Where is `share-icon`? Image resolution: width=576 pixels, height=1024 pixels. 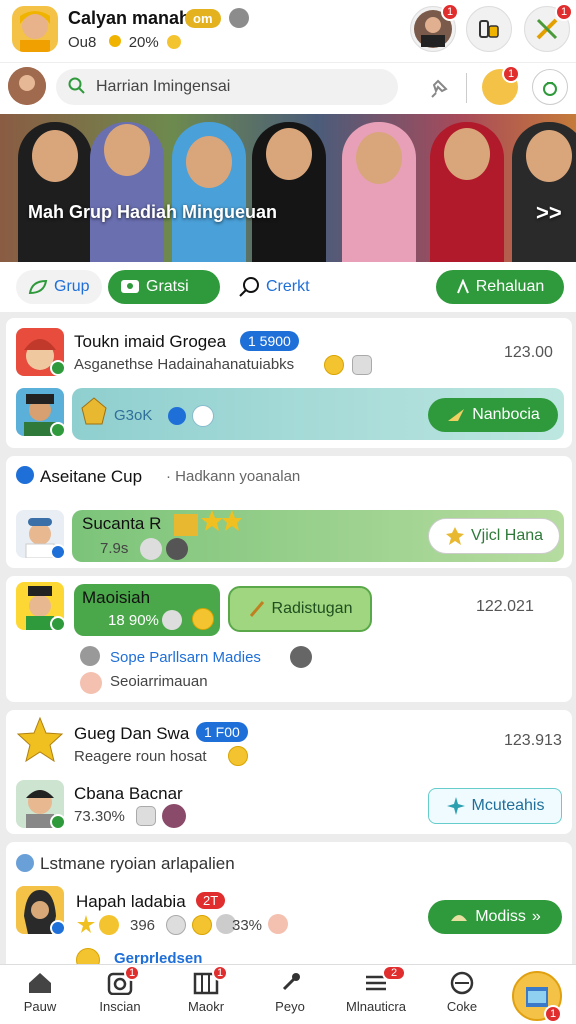
share-icon is located at coordinates (177, 416).